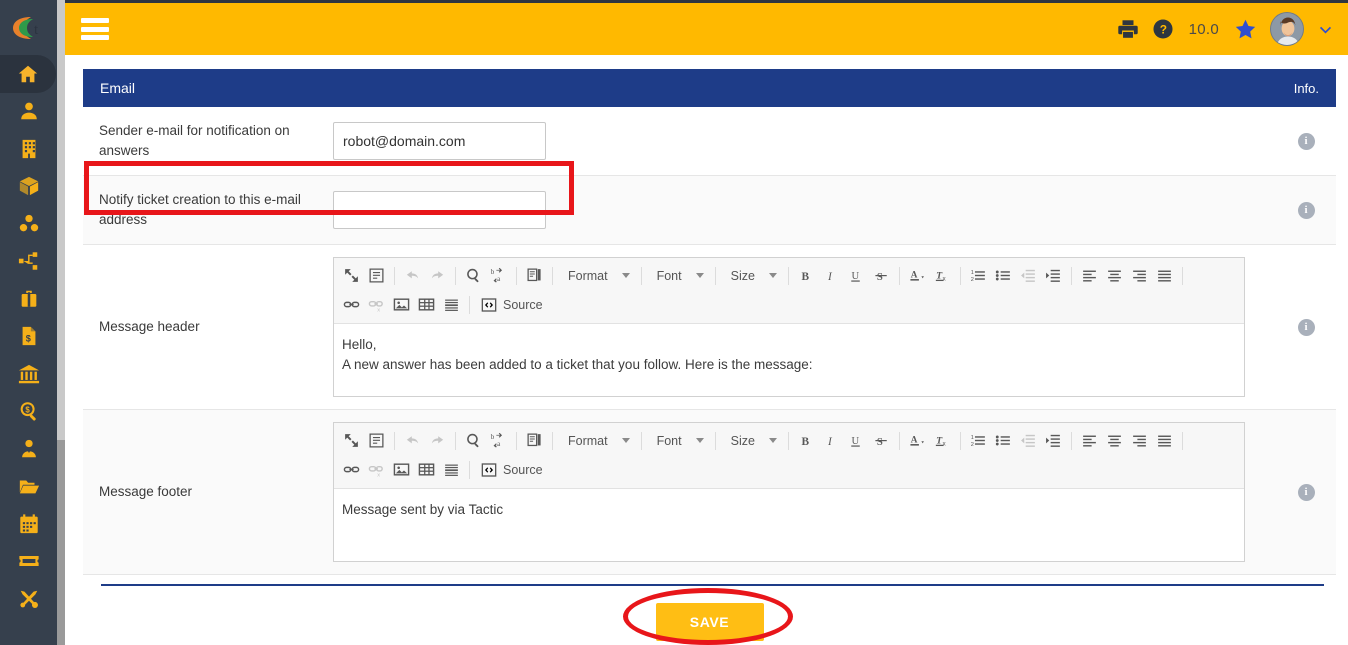 The width and height of the screenshot is (1348, 645). I want to click on sidebar-item-tickets, so click(28, 562).